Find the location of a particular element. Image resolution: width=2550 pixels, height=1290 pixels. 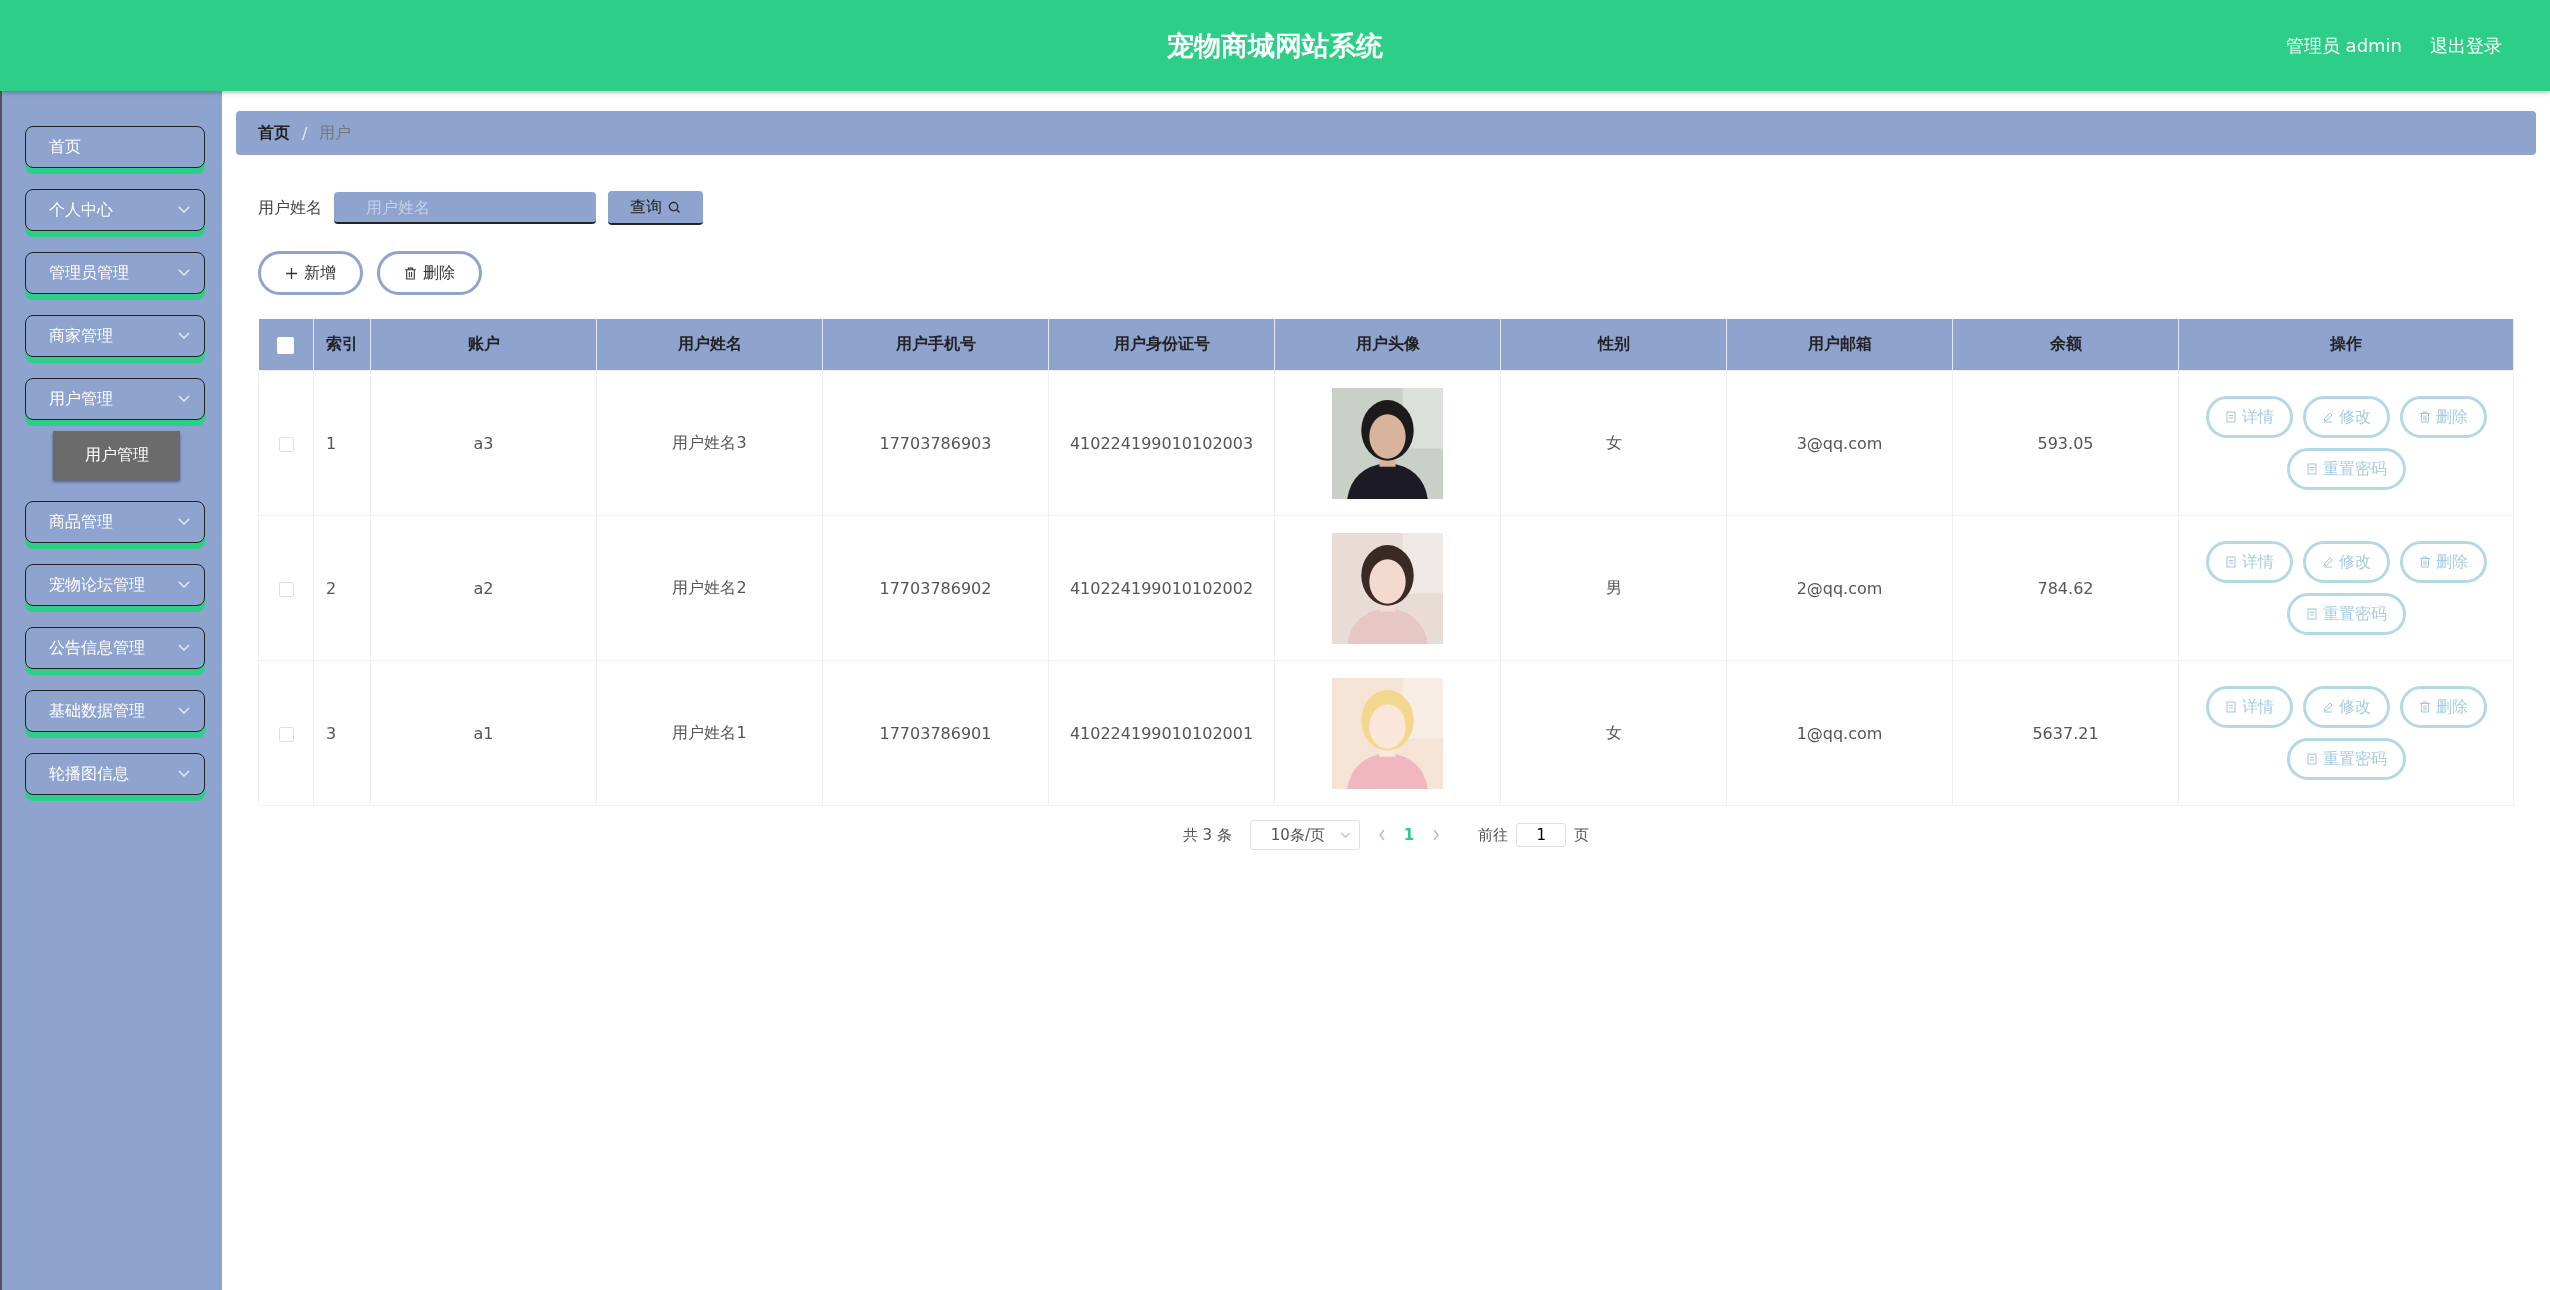

page-number-field: 1 is located at coordinates (1541, 835).